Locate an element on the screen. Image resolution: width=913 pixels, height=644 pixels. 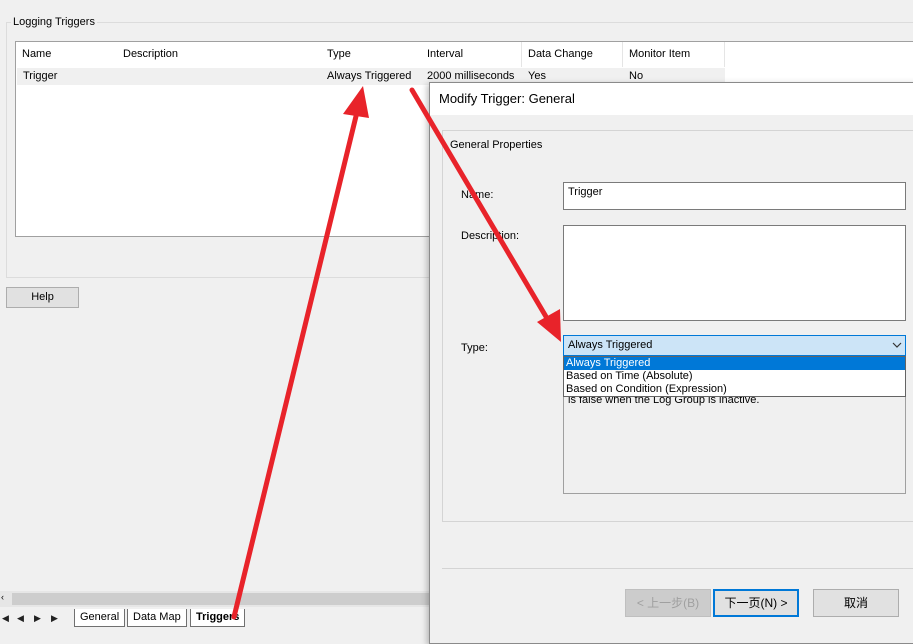
column-header-interval: Interval is located at coordinates (471, 54).